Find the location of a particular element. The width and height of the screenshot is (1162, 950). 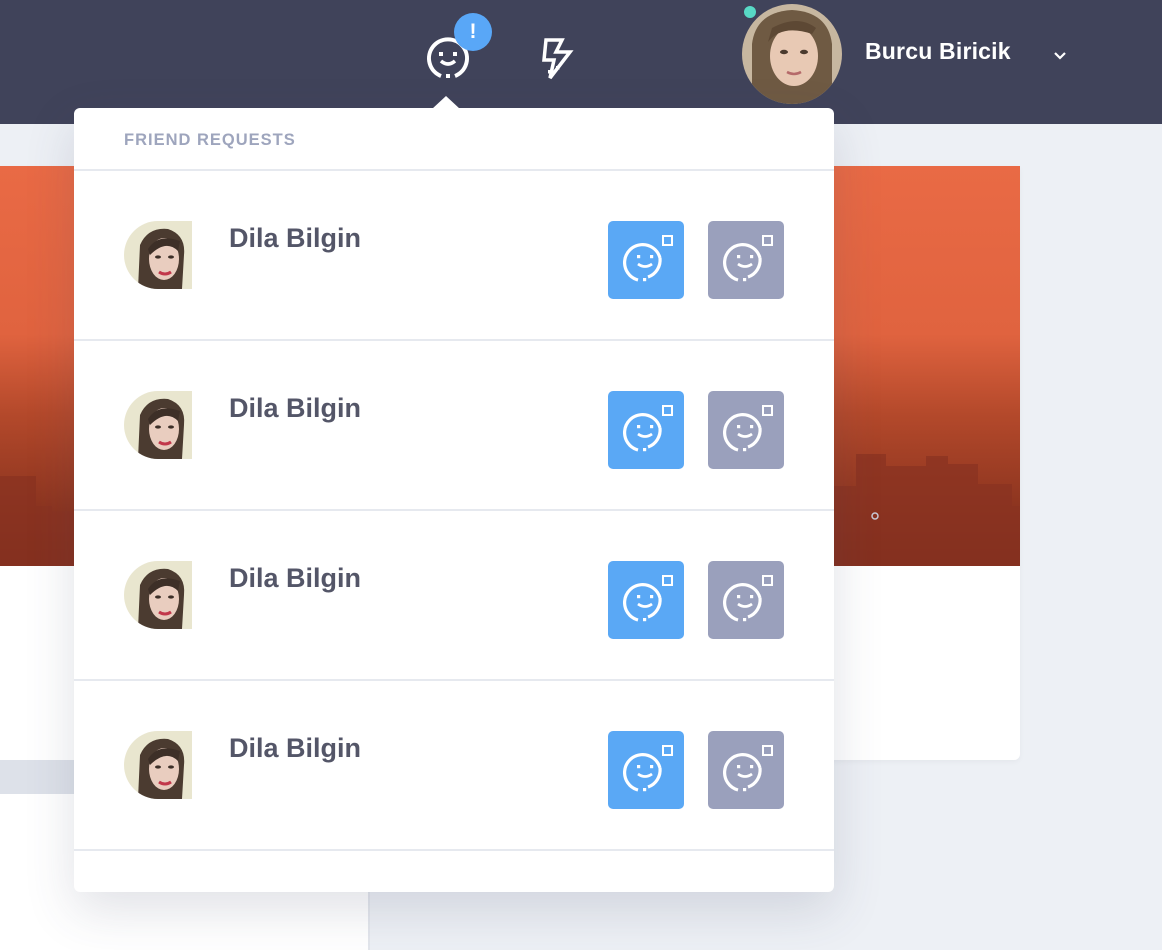

dropdown-header: FRIEND REQUESTS is located at coordinates (454, 139).